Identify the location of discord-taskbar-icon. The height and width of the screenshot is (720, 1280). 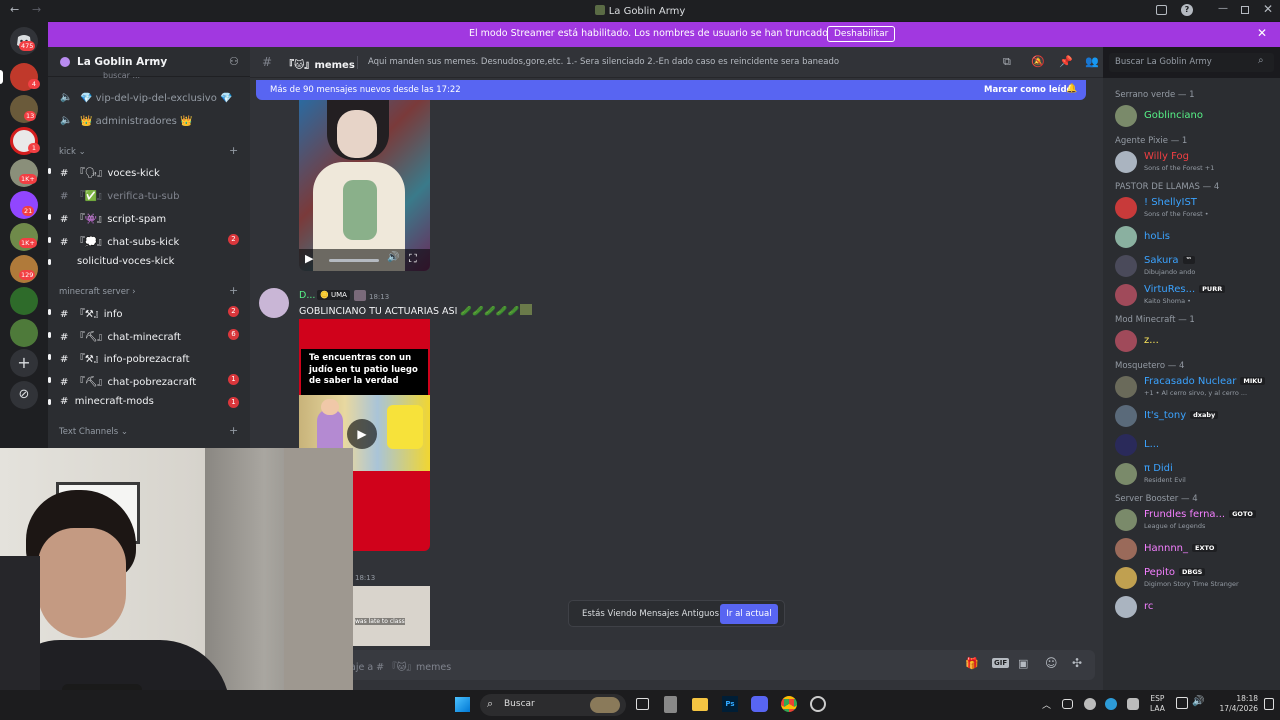
(759, 704).